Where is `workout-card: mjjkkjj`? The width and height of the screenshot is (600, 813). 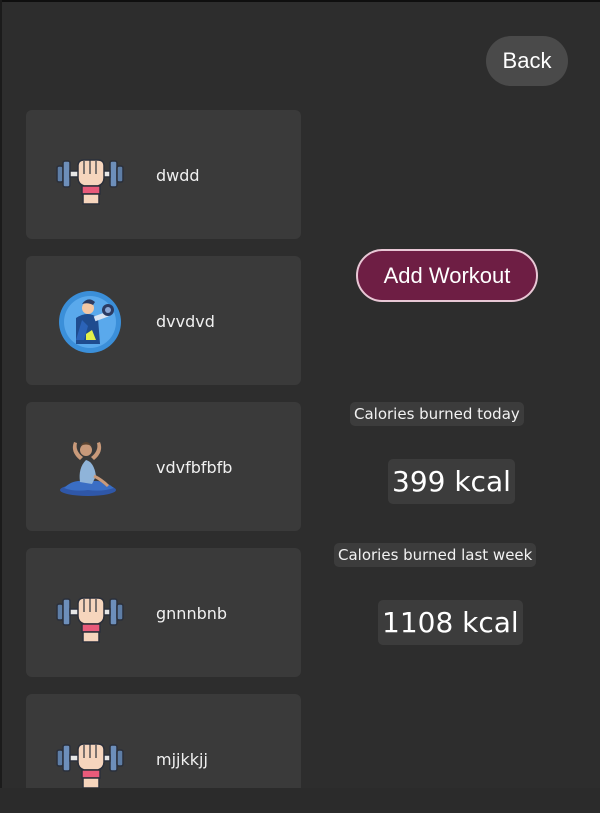 workout-card: mjjkkjj is located at coordinates (163, 741).